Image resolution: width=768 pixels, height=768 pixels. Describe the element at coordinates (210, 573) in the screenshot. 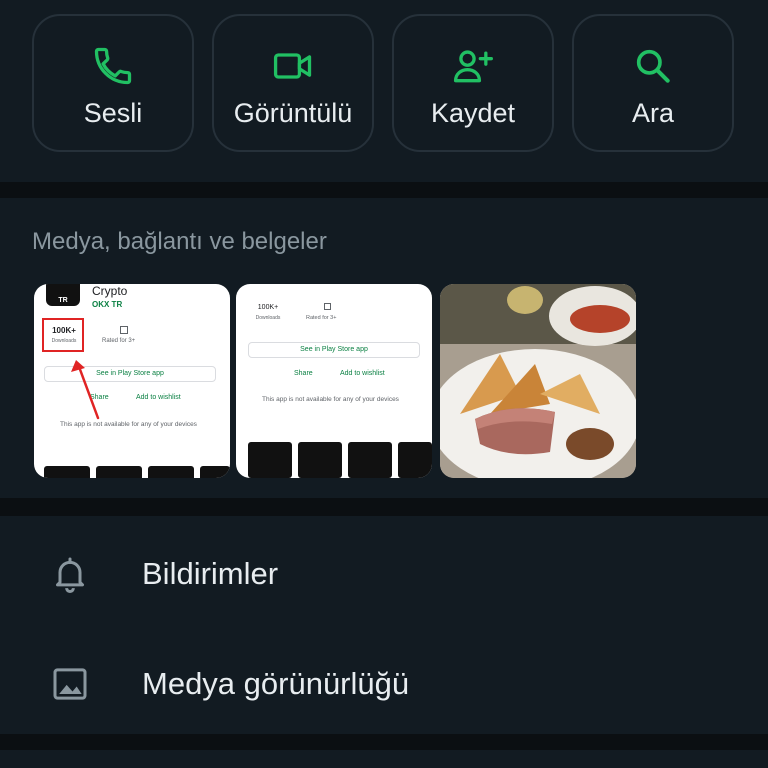

I see `notifications-label: Bildirimler` at that location.